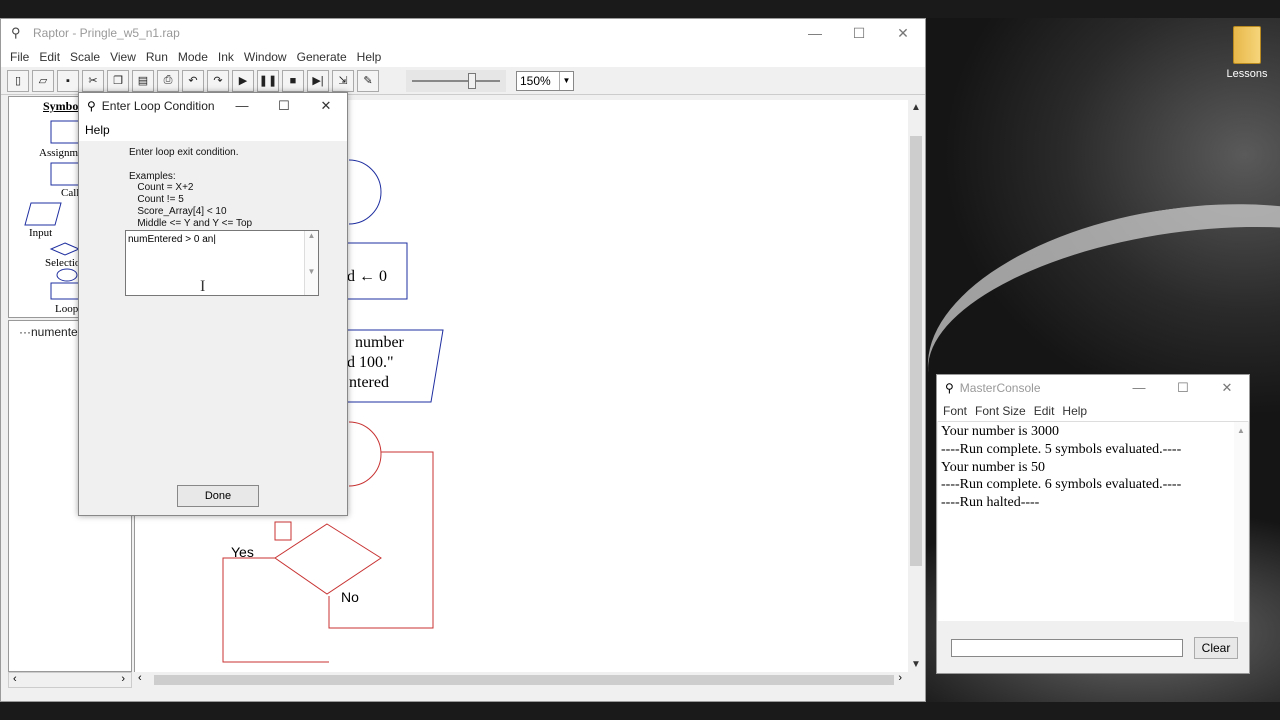  What do you see at coordinates (171, 239) in the screenshot?
I see `loop-condition-text: numEntered > 0 an` at bounding box center [171, 239].